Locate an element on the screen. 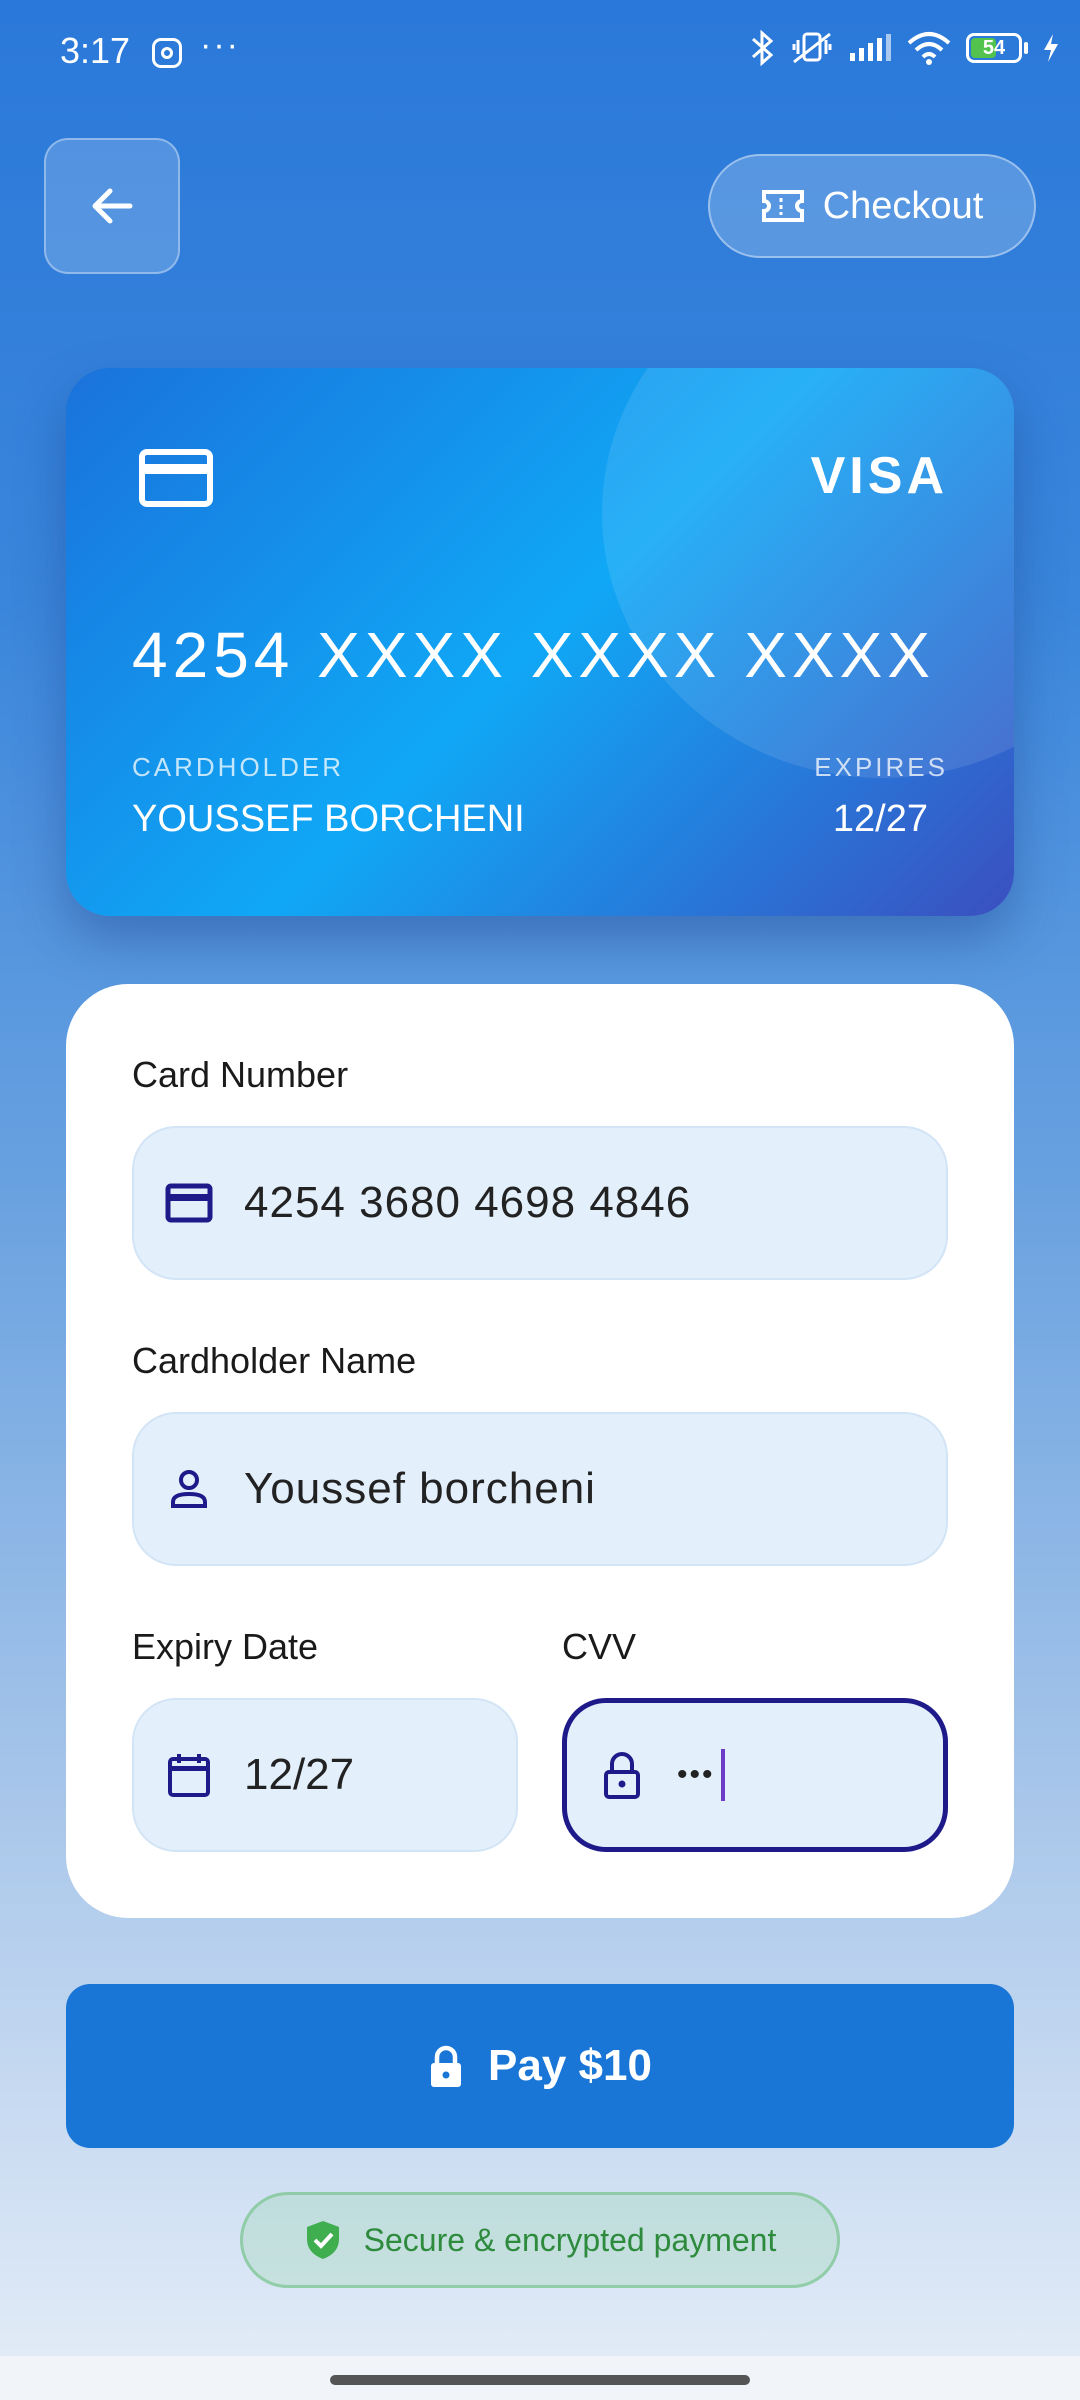  expiry-date-field: 12/27 is located at coordinates (325, 1775).